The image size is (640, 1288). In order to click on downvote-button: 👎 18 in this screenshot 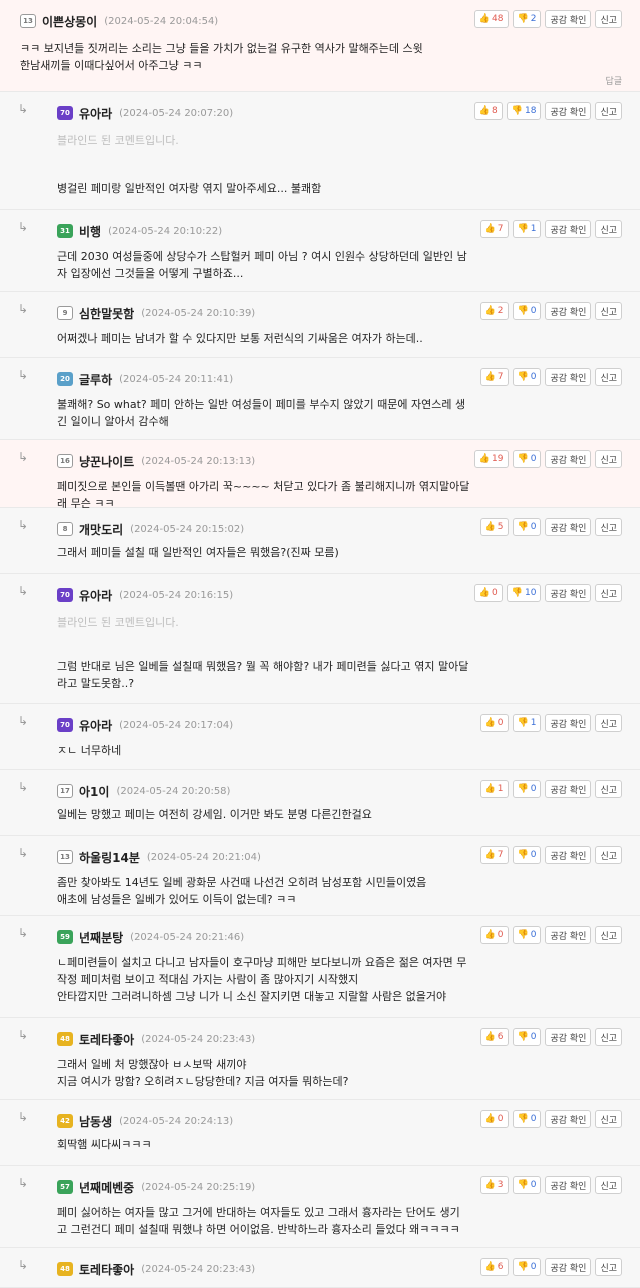, I will do `click(524, 111)`.